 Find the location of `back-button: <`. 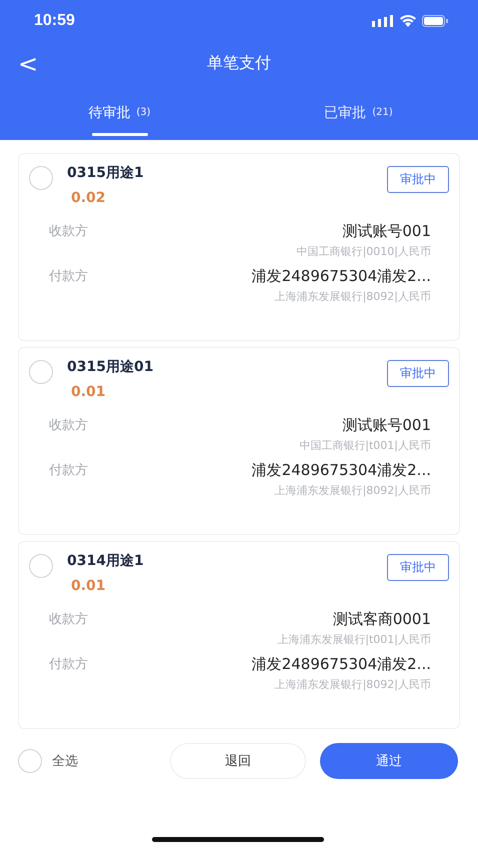

back-button: < is located at coordinates (28, 64).